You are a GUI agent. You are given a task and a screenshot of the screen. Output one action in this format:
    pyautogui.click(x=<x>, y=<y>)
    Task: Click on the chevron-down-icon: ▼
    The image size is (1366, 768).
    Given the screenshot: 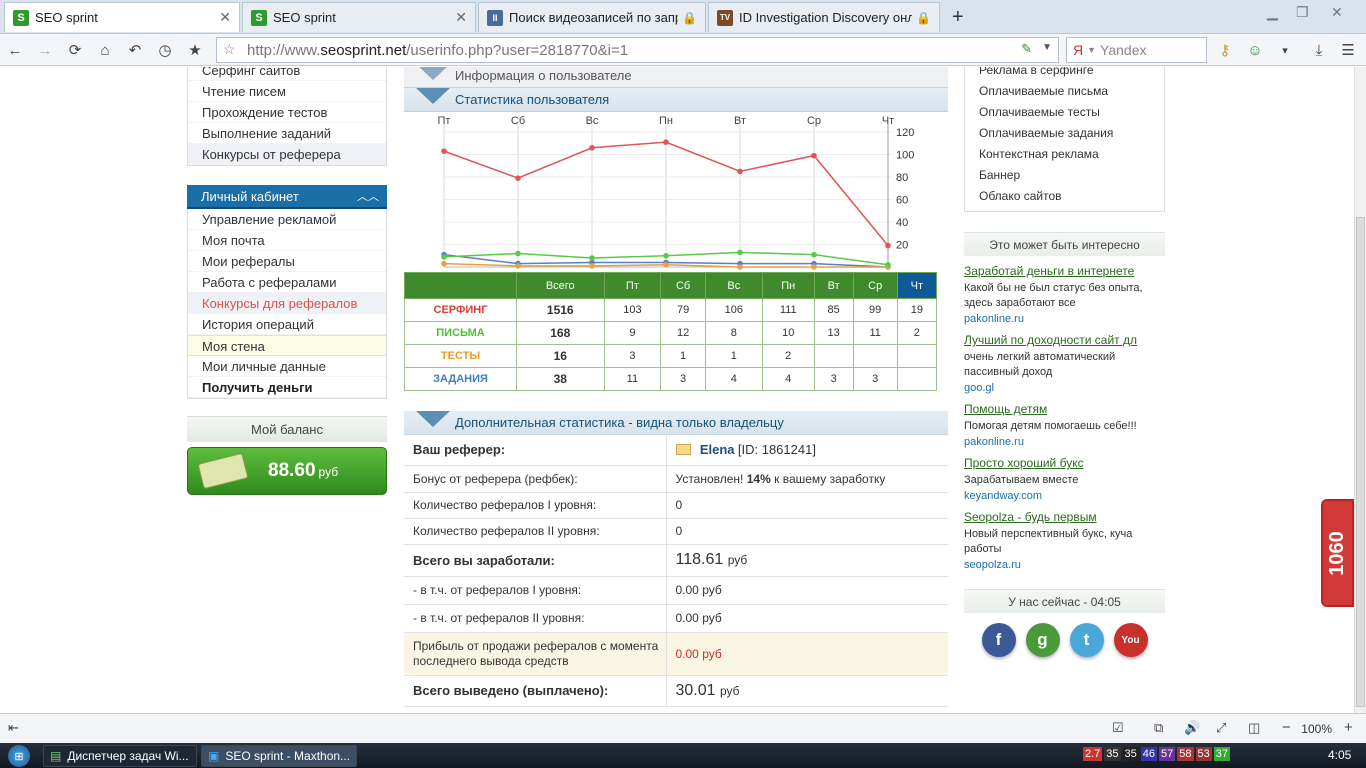 What is the action you would take?
    pyautogui.click(x=1047, y=47)
    